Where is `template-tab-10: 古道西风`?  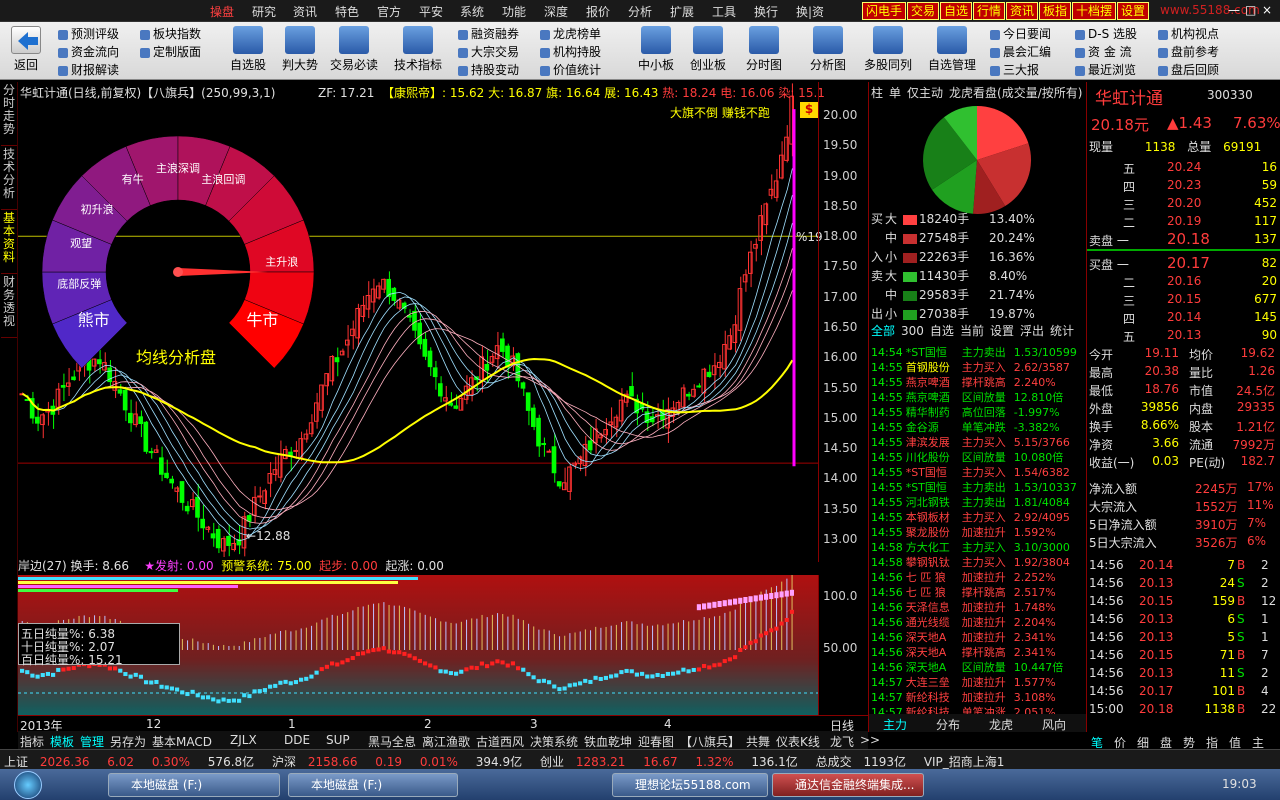 template-tab-10: 古道西风 is located at coordinates (500, 741).